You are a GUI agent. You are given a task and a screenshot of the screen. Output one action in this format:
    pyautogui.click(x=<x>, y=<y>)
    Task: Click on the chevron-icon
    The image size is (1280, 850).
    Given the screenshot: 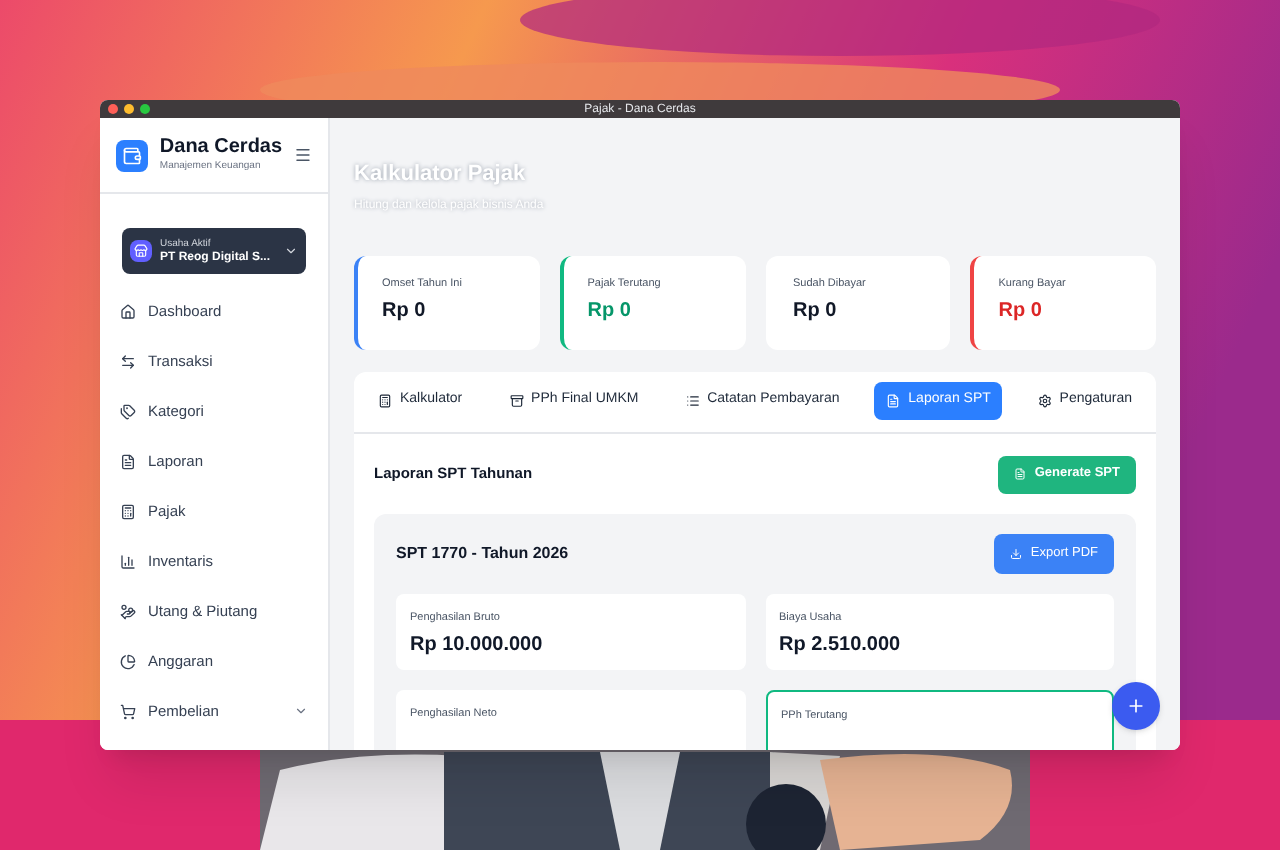 What is the action you would take?
    pyautogui.click(x=291, y=251)
    